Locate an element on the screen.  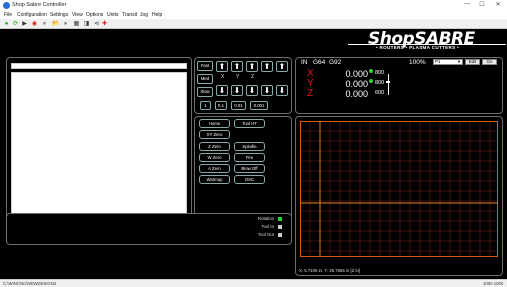
maximize-button: ☐ is located at coordinates (482, 4).